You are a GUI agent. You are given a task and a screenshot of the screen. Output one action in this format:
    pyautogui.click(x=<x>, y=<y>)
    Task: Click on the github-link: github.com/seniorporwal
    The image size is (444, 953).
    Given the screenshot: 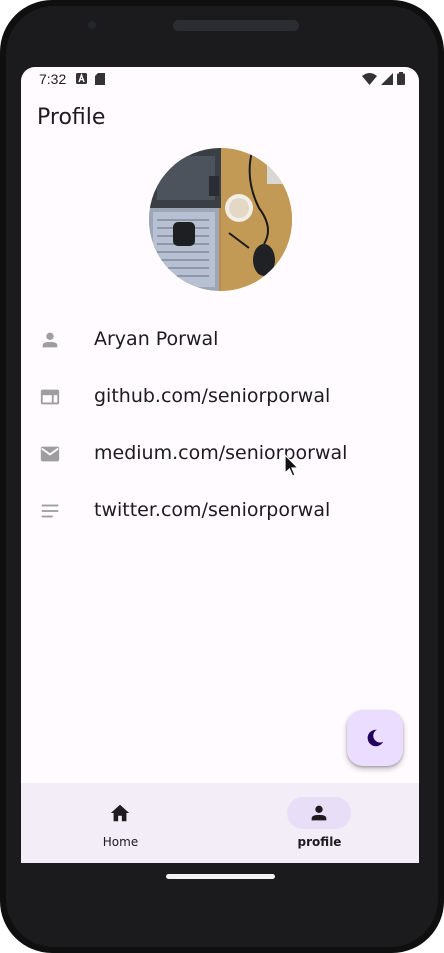 What is the action you would take?
    pyautogui.click(x=212, y=396)
    